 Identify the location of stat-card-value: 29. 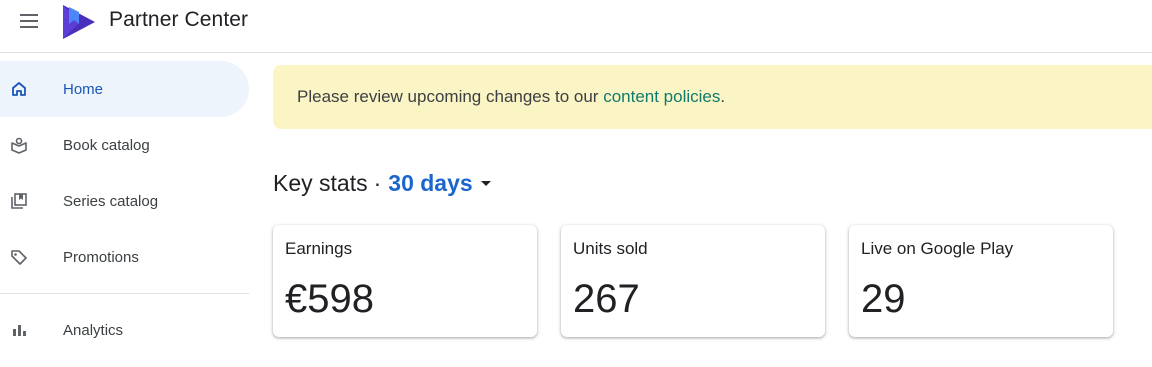
(883, 299).